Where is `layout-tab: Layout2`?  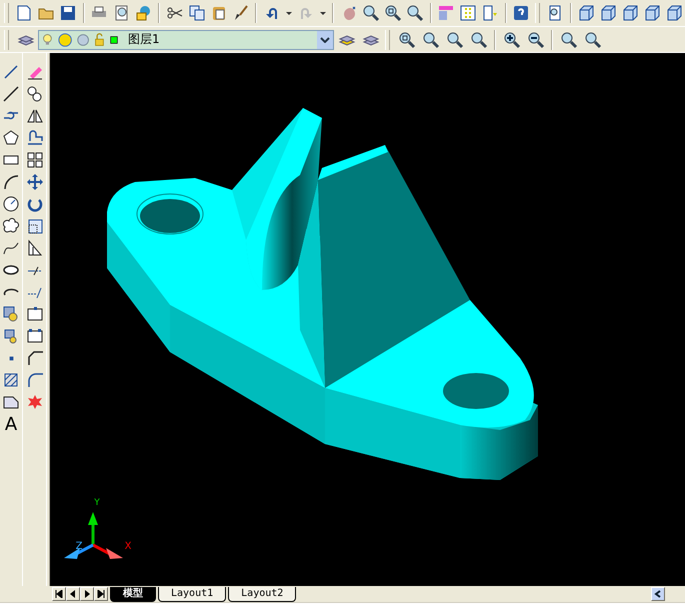
layout-tab: Layout2 is located at coordinates (262, 594).